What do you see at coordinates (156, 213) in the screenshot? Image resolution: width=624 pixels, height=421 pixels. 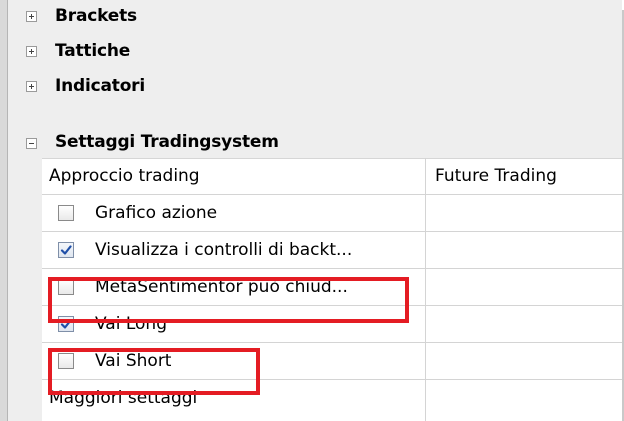 I see `property-label: Grafico azione` at bounding box center [156, 213].